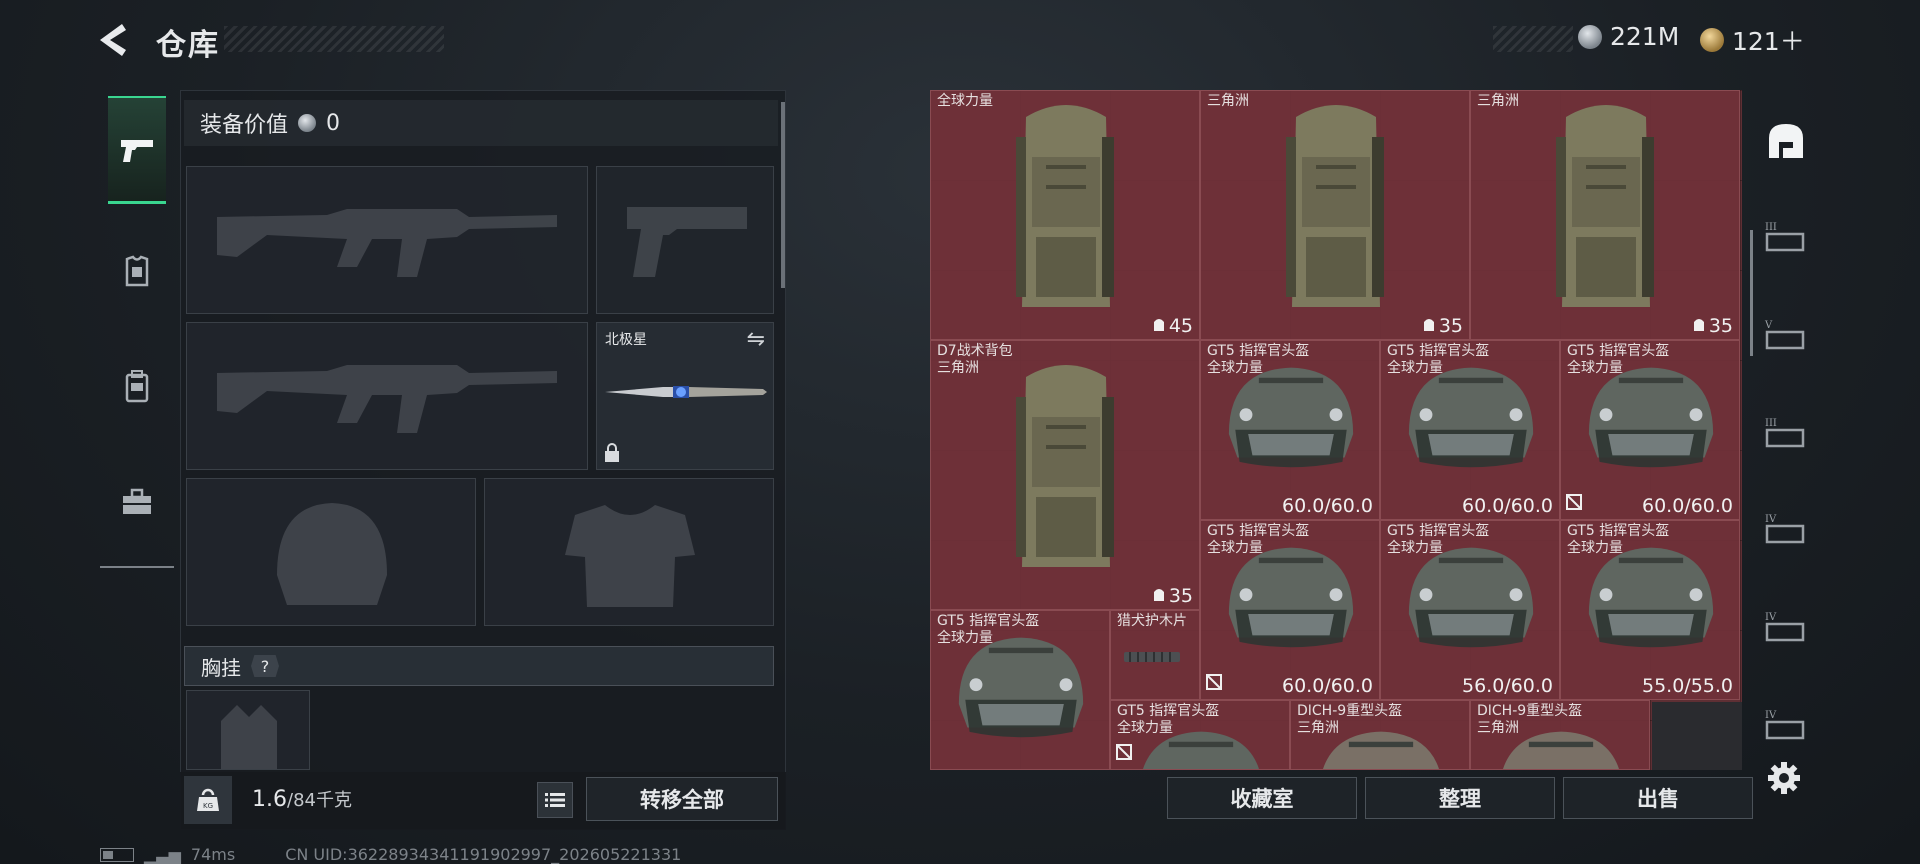 The width and height of the screenshot is (1920, 864). I want to click on rifle-silhouette-icon, so click(387, 399).